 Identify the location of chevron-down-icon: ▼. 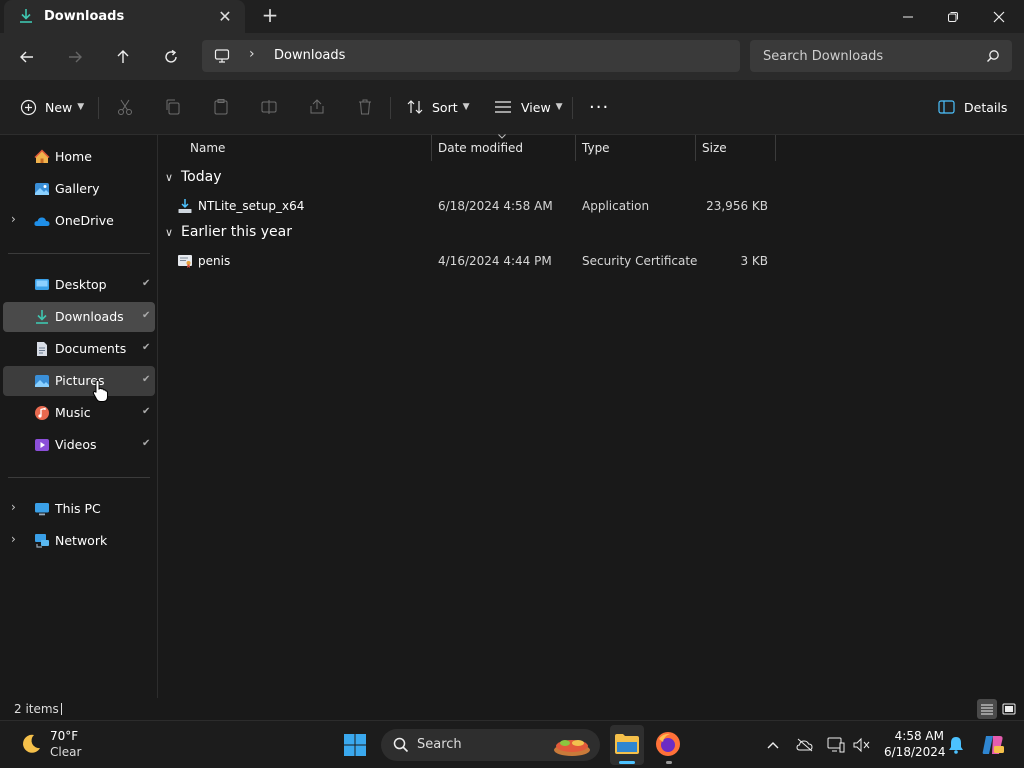
(559, 107).